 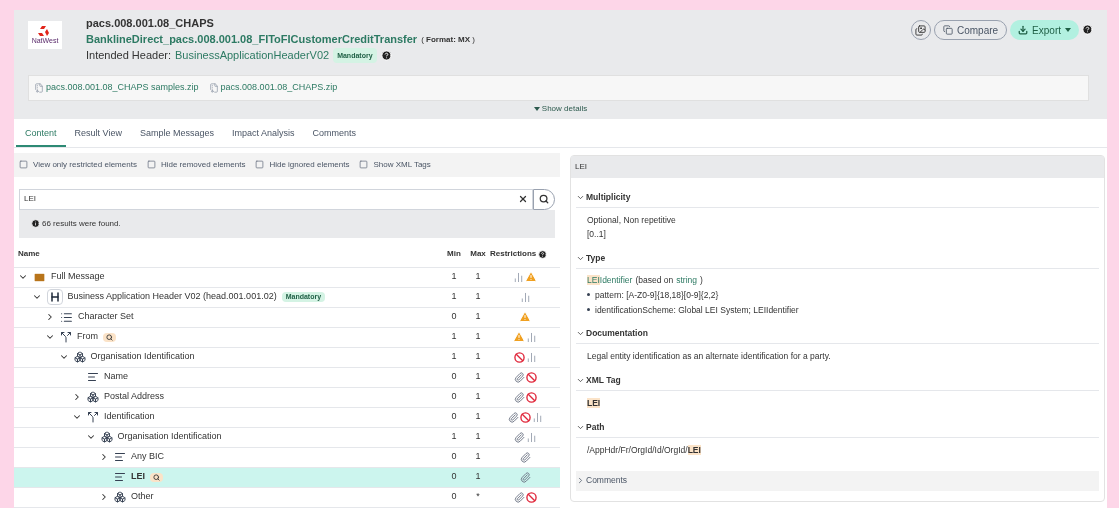 I want to click on tree-row: Name 0 1, so click(x=287, y=377).